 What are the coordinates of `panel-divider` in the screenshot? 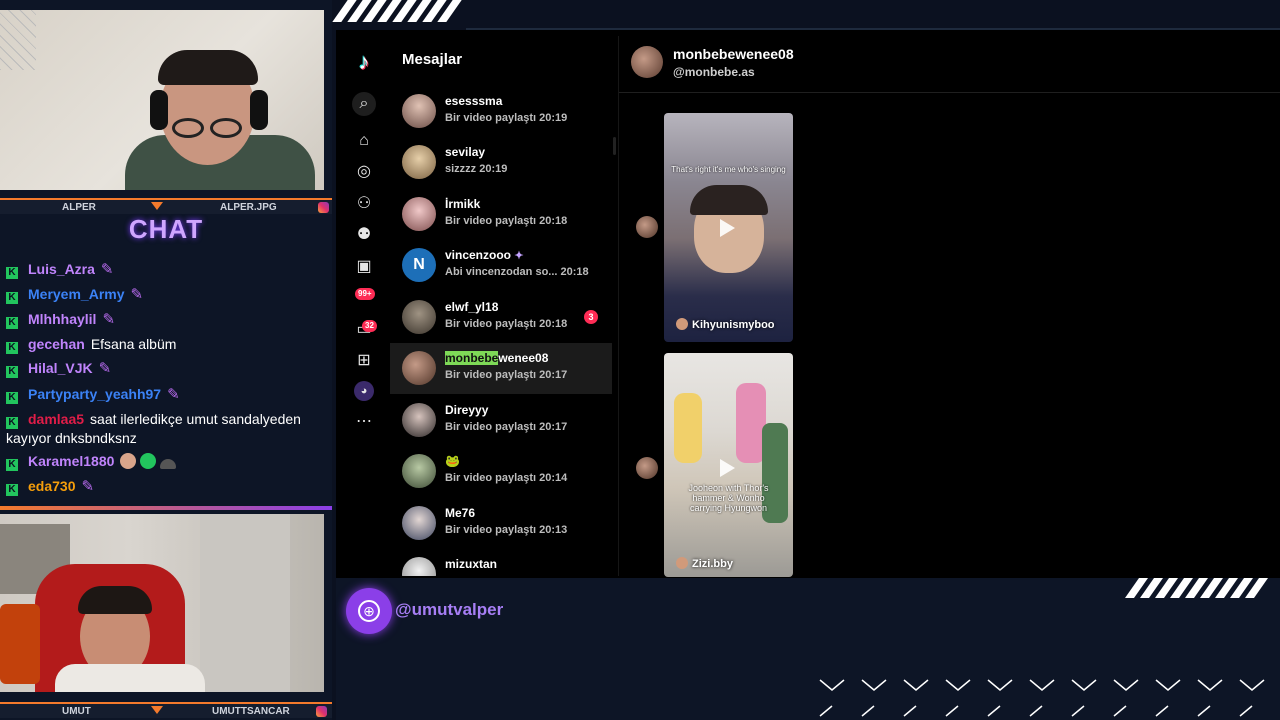 It's located at (618, 306).